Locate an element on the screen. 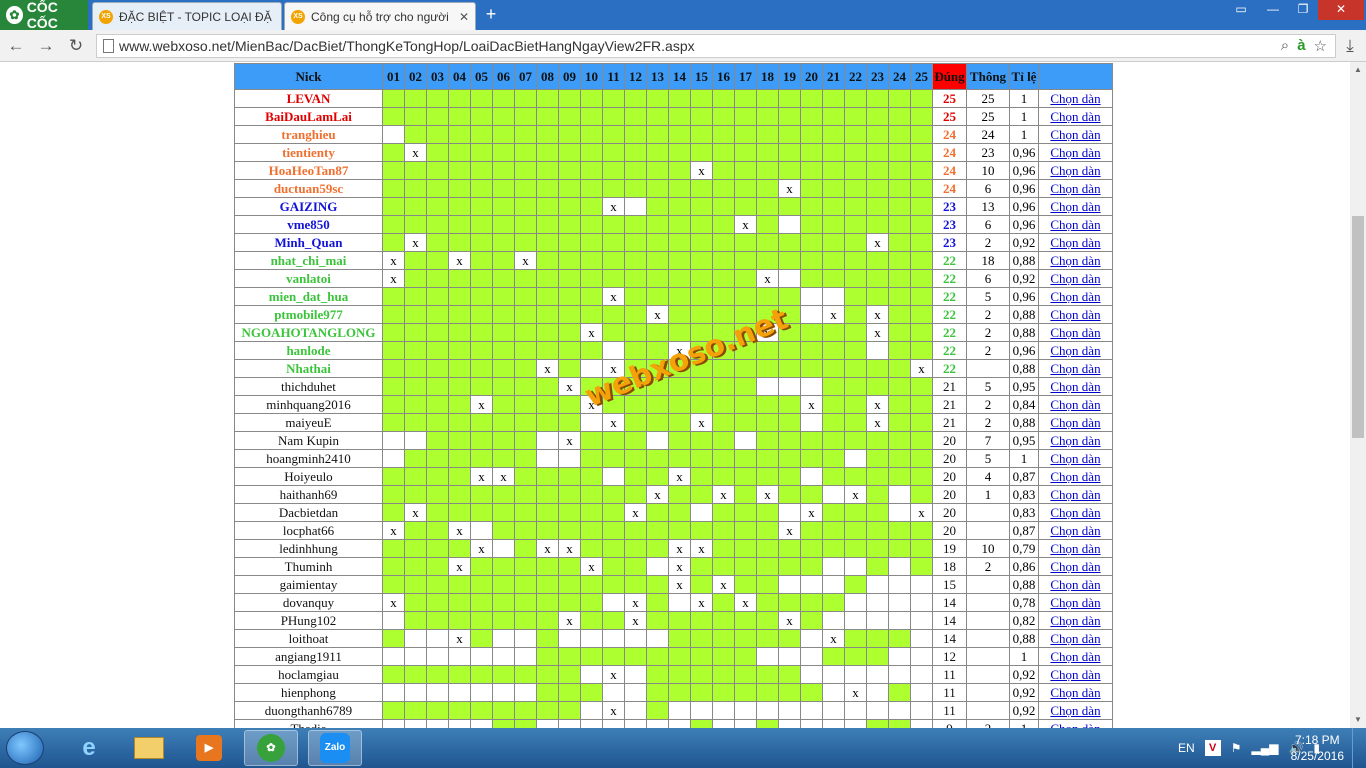 Image resolution: width=1366 pixels, height=768 pixels. explorer-icon is located at coordinates (149, 748).